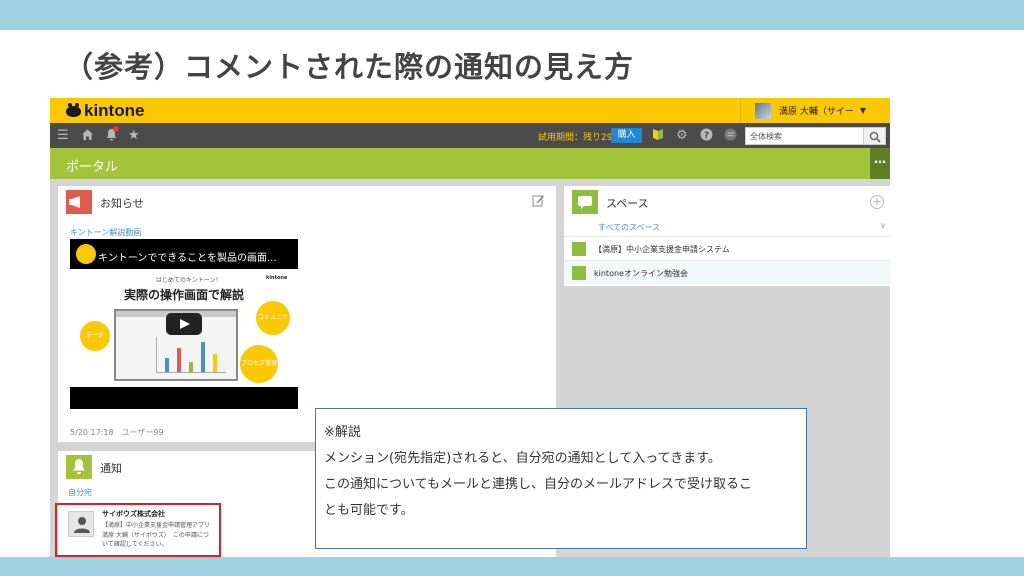  Describe the element at coordinates (804, 136) in the screenshot. I see `search-input: 全体検索` at that location.